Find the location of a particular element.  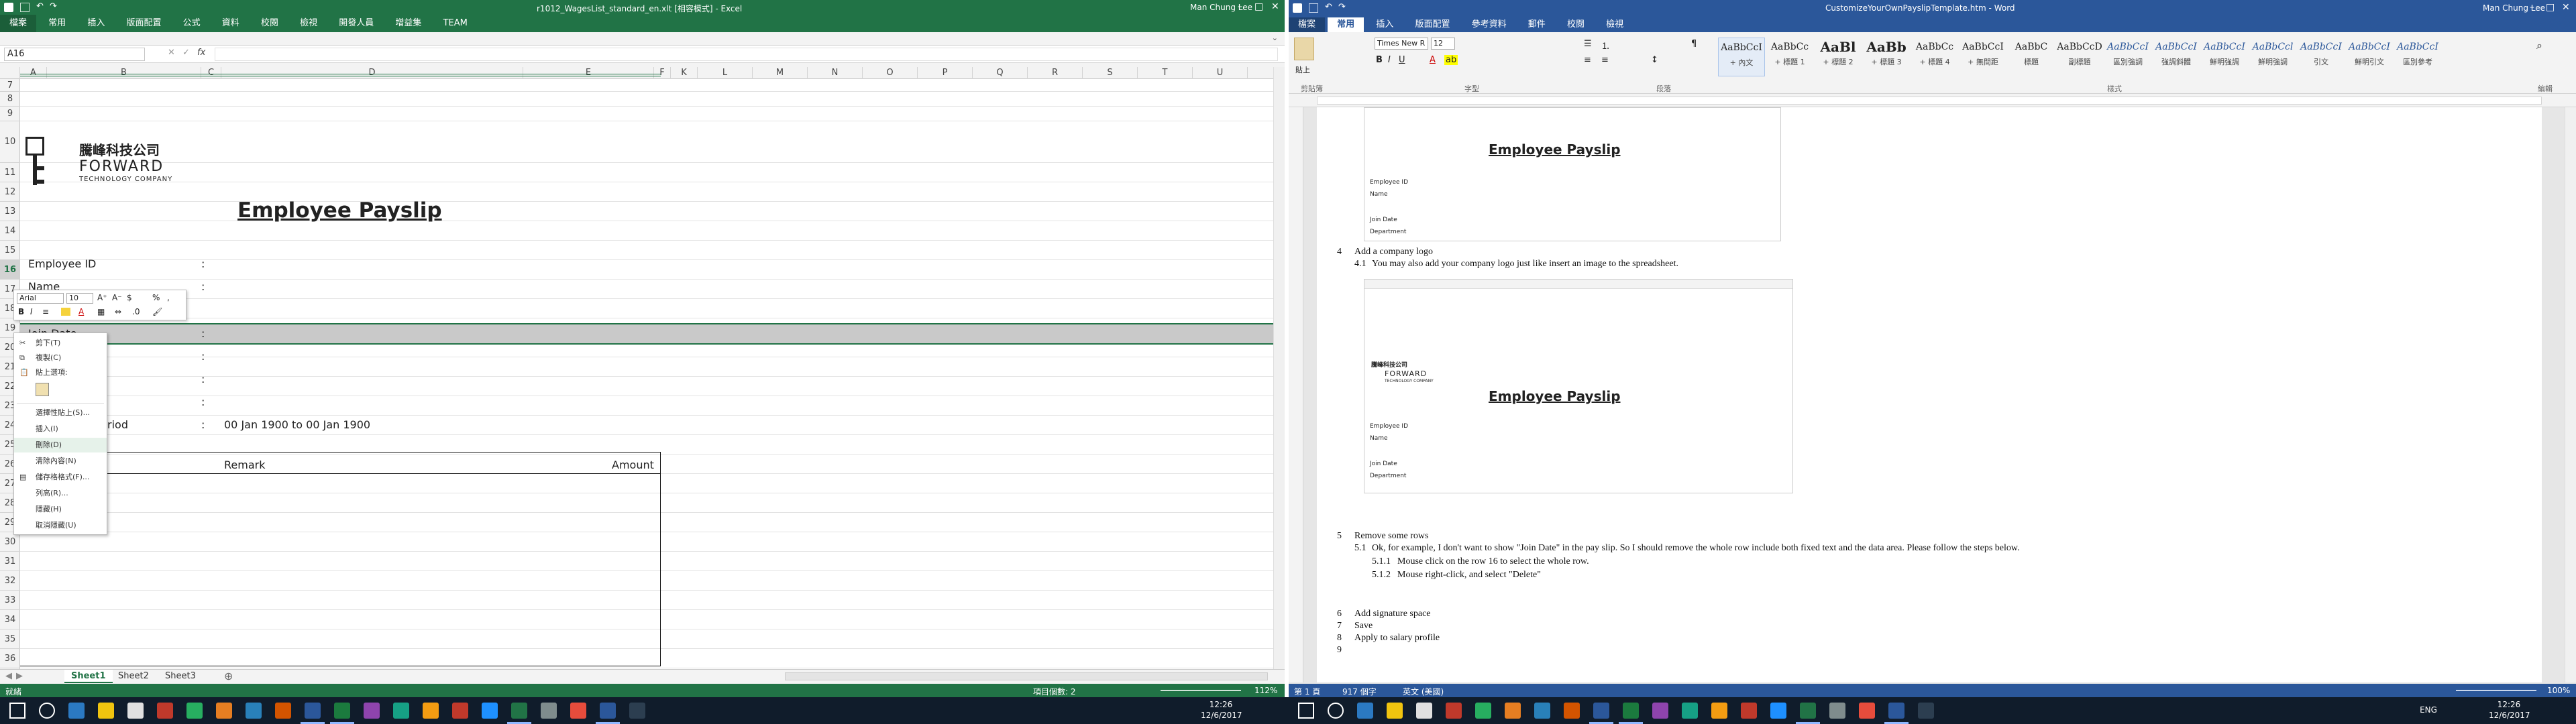

align-icon: ≡ is located at coordinates (45, 311).